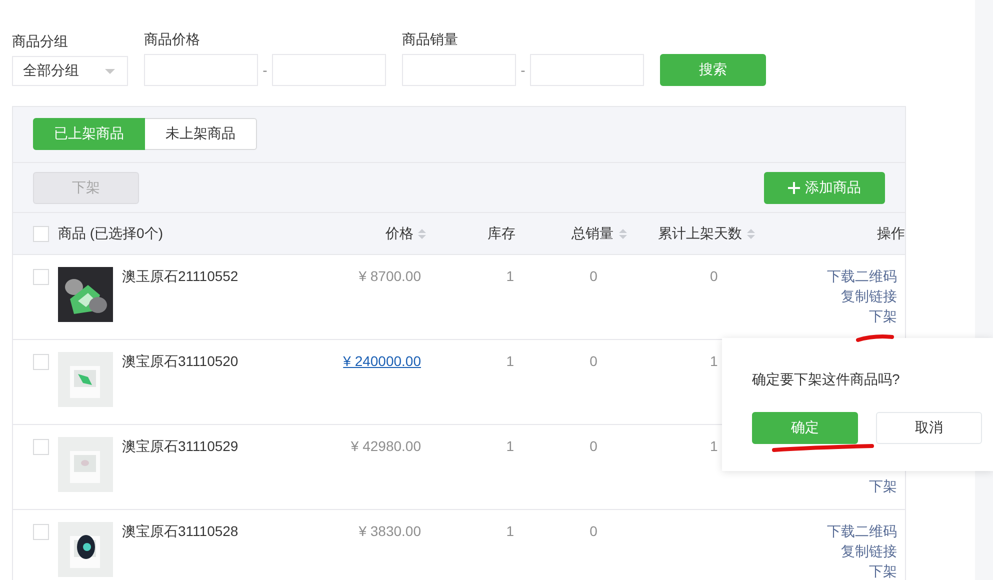 This screenshot has width=993, height=580. I want to click on column-header: 库存, so click(501, 233).